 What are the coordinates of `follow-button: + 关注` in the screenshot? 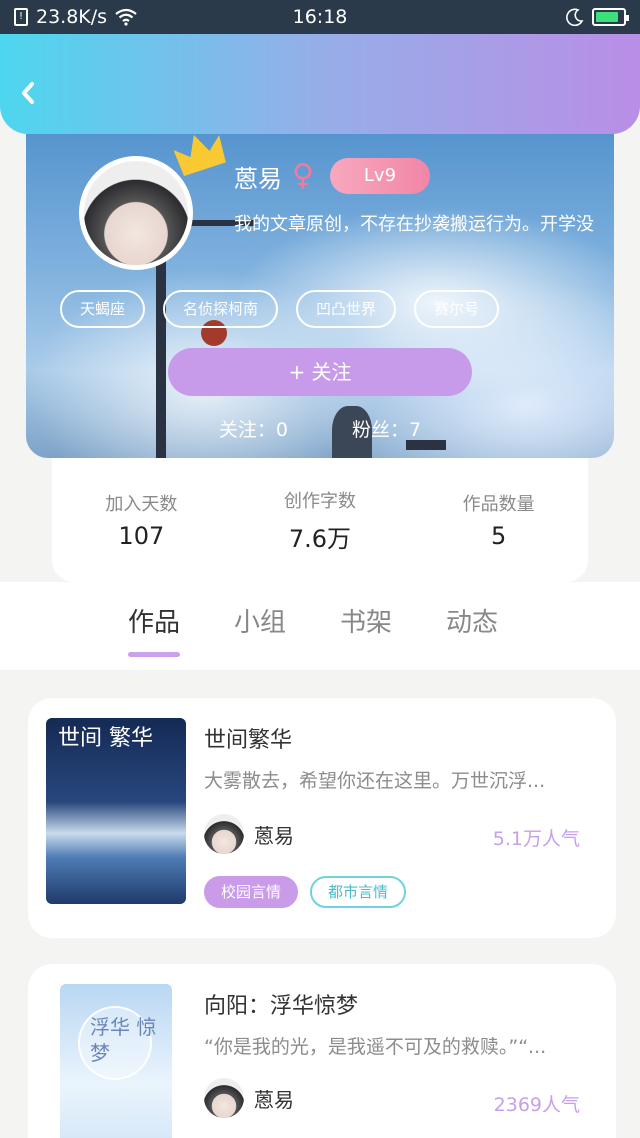 It's located at (320, 372).